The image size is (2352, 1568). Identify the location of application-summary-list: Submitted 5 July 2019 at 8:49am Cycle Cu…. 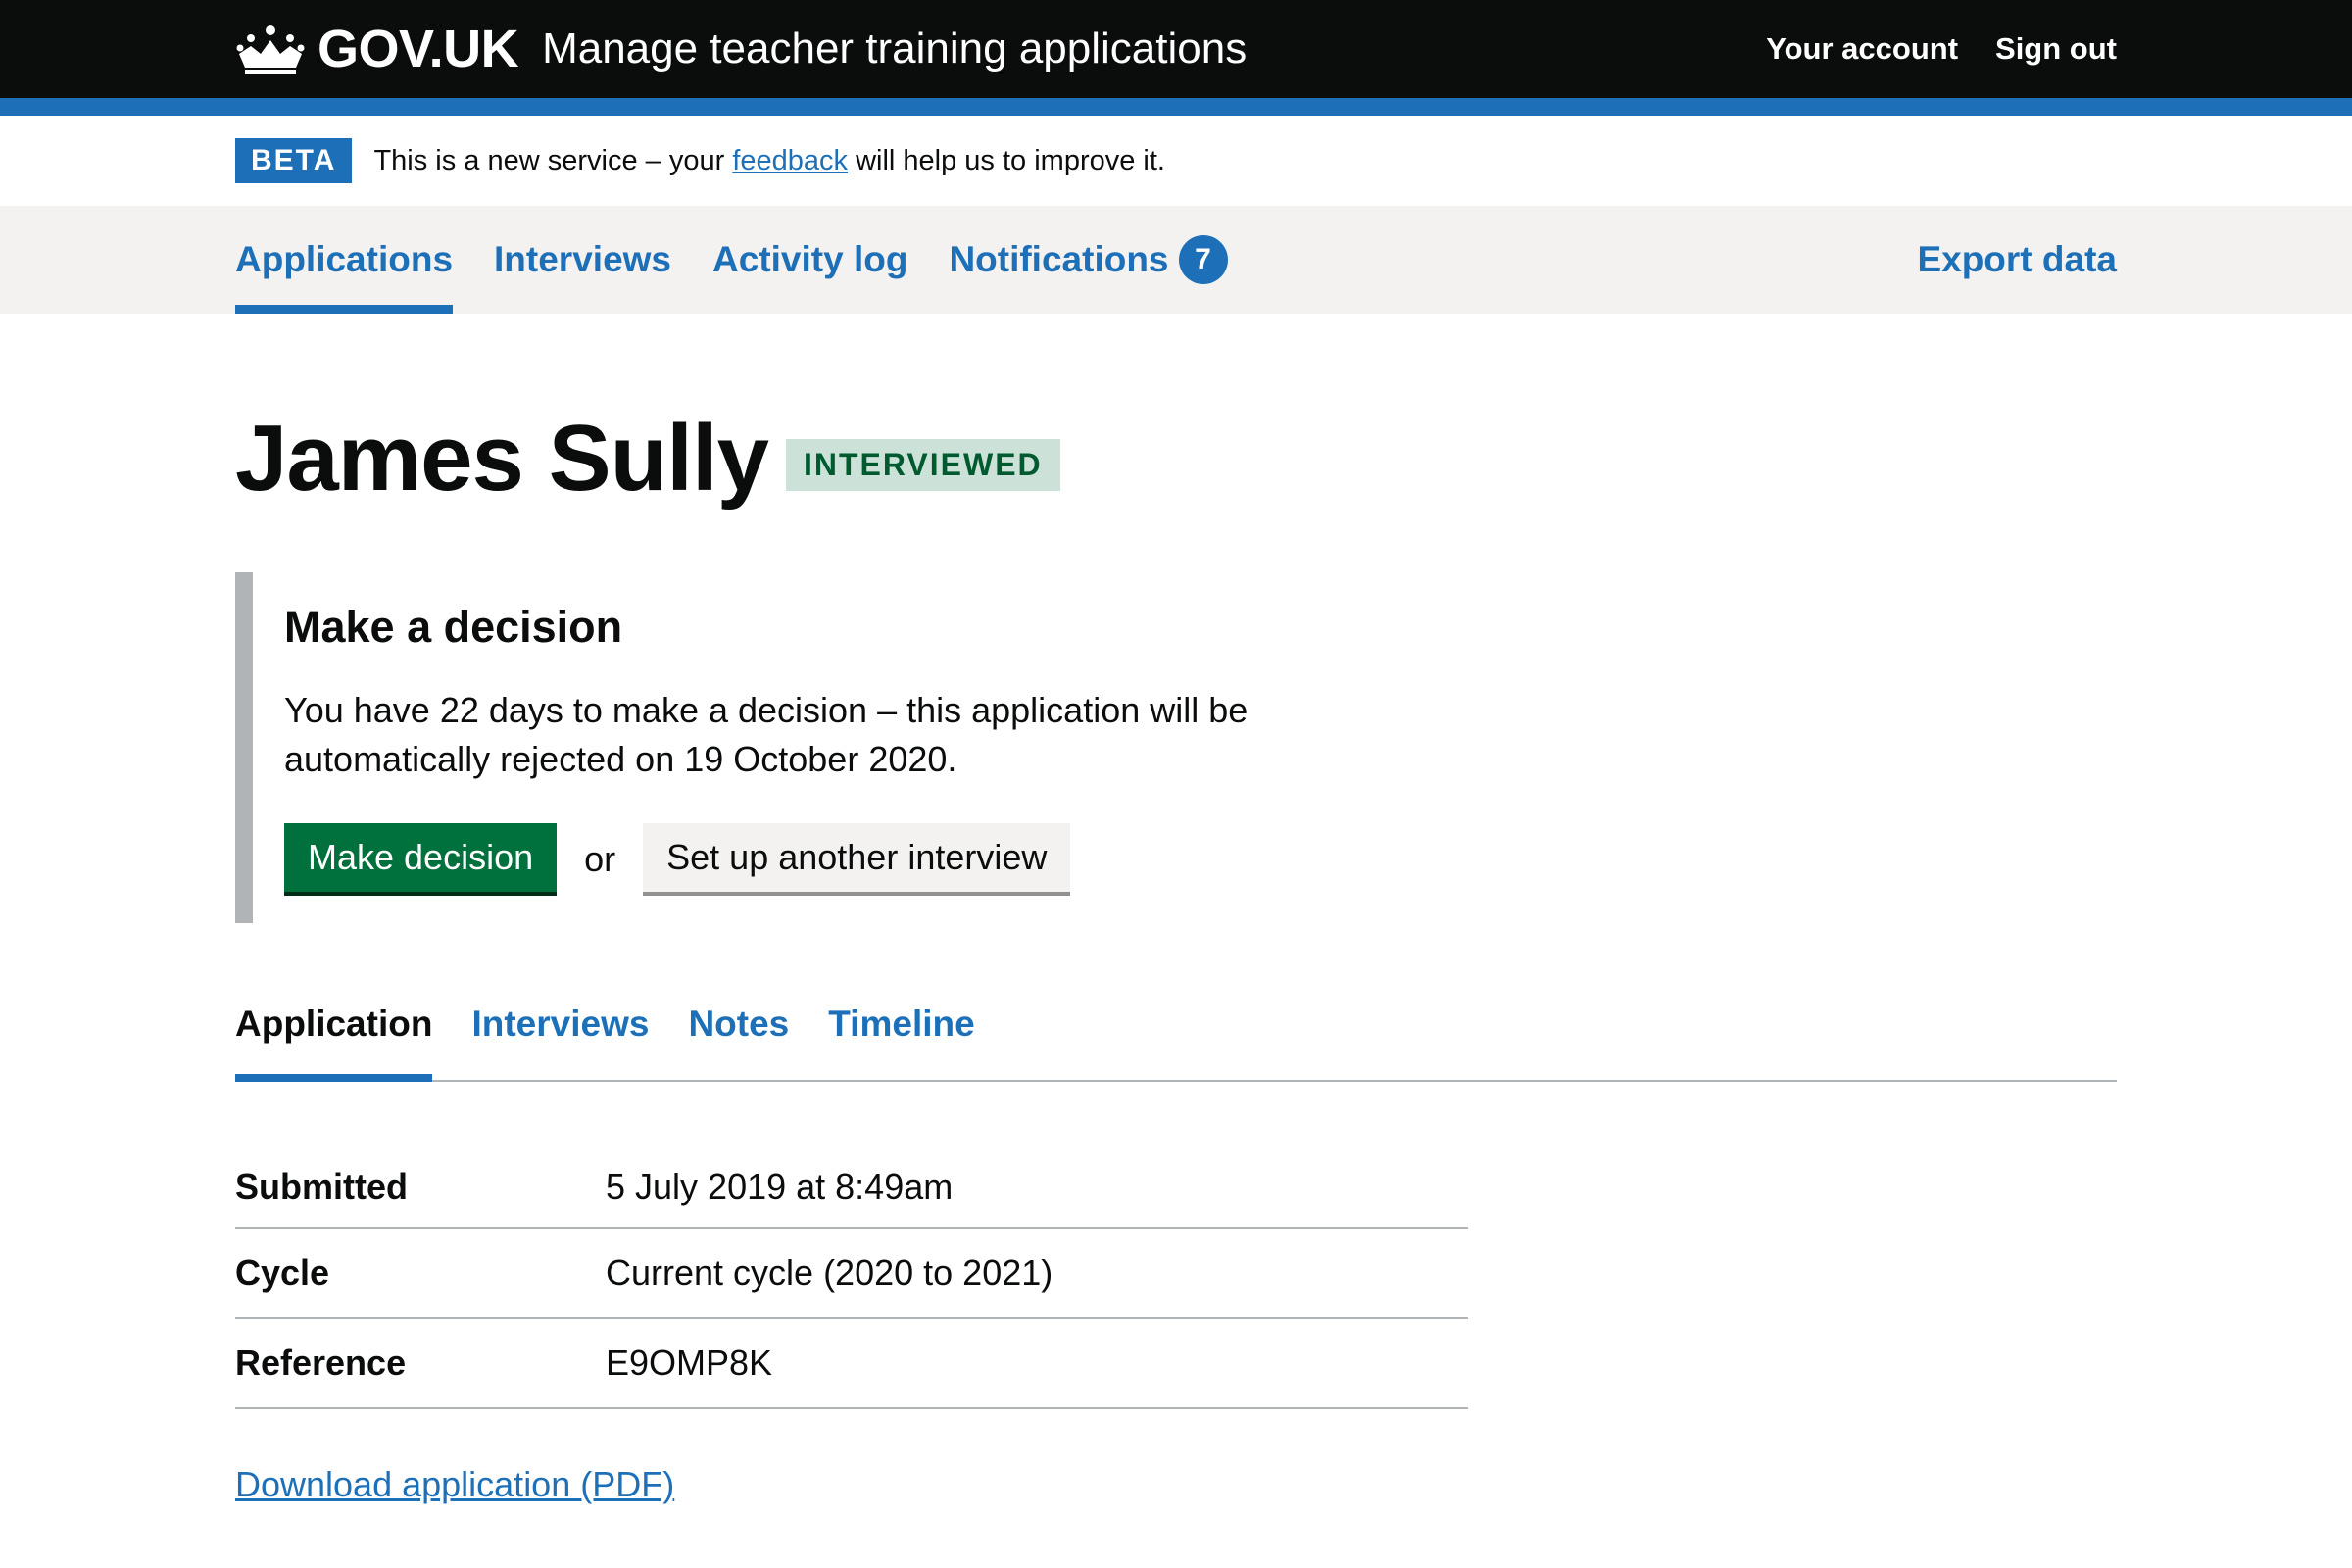
(851, 1287).